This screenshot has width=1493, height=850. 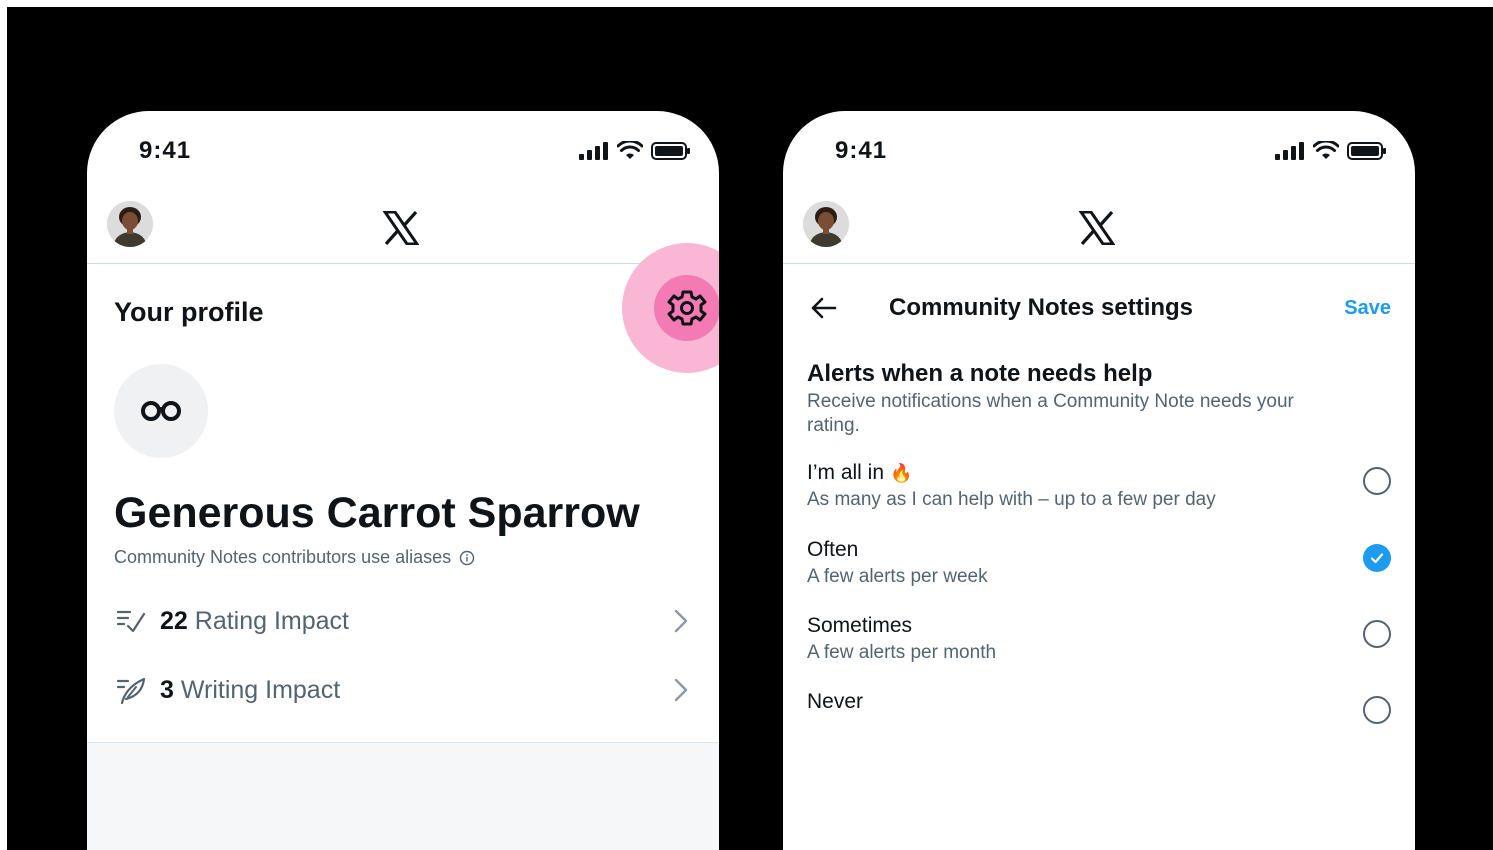 What do you see at coordinates (980, 373) in the screenshot?
I see `section-title: Alerts when a note needs help` at bounding box center [980, 373].